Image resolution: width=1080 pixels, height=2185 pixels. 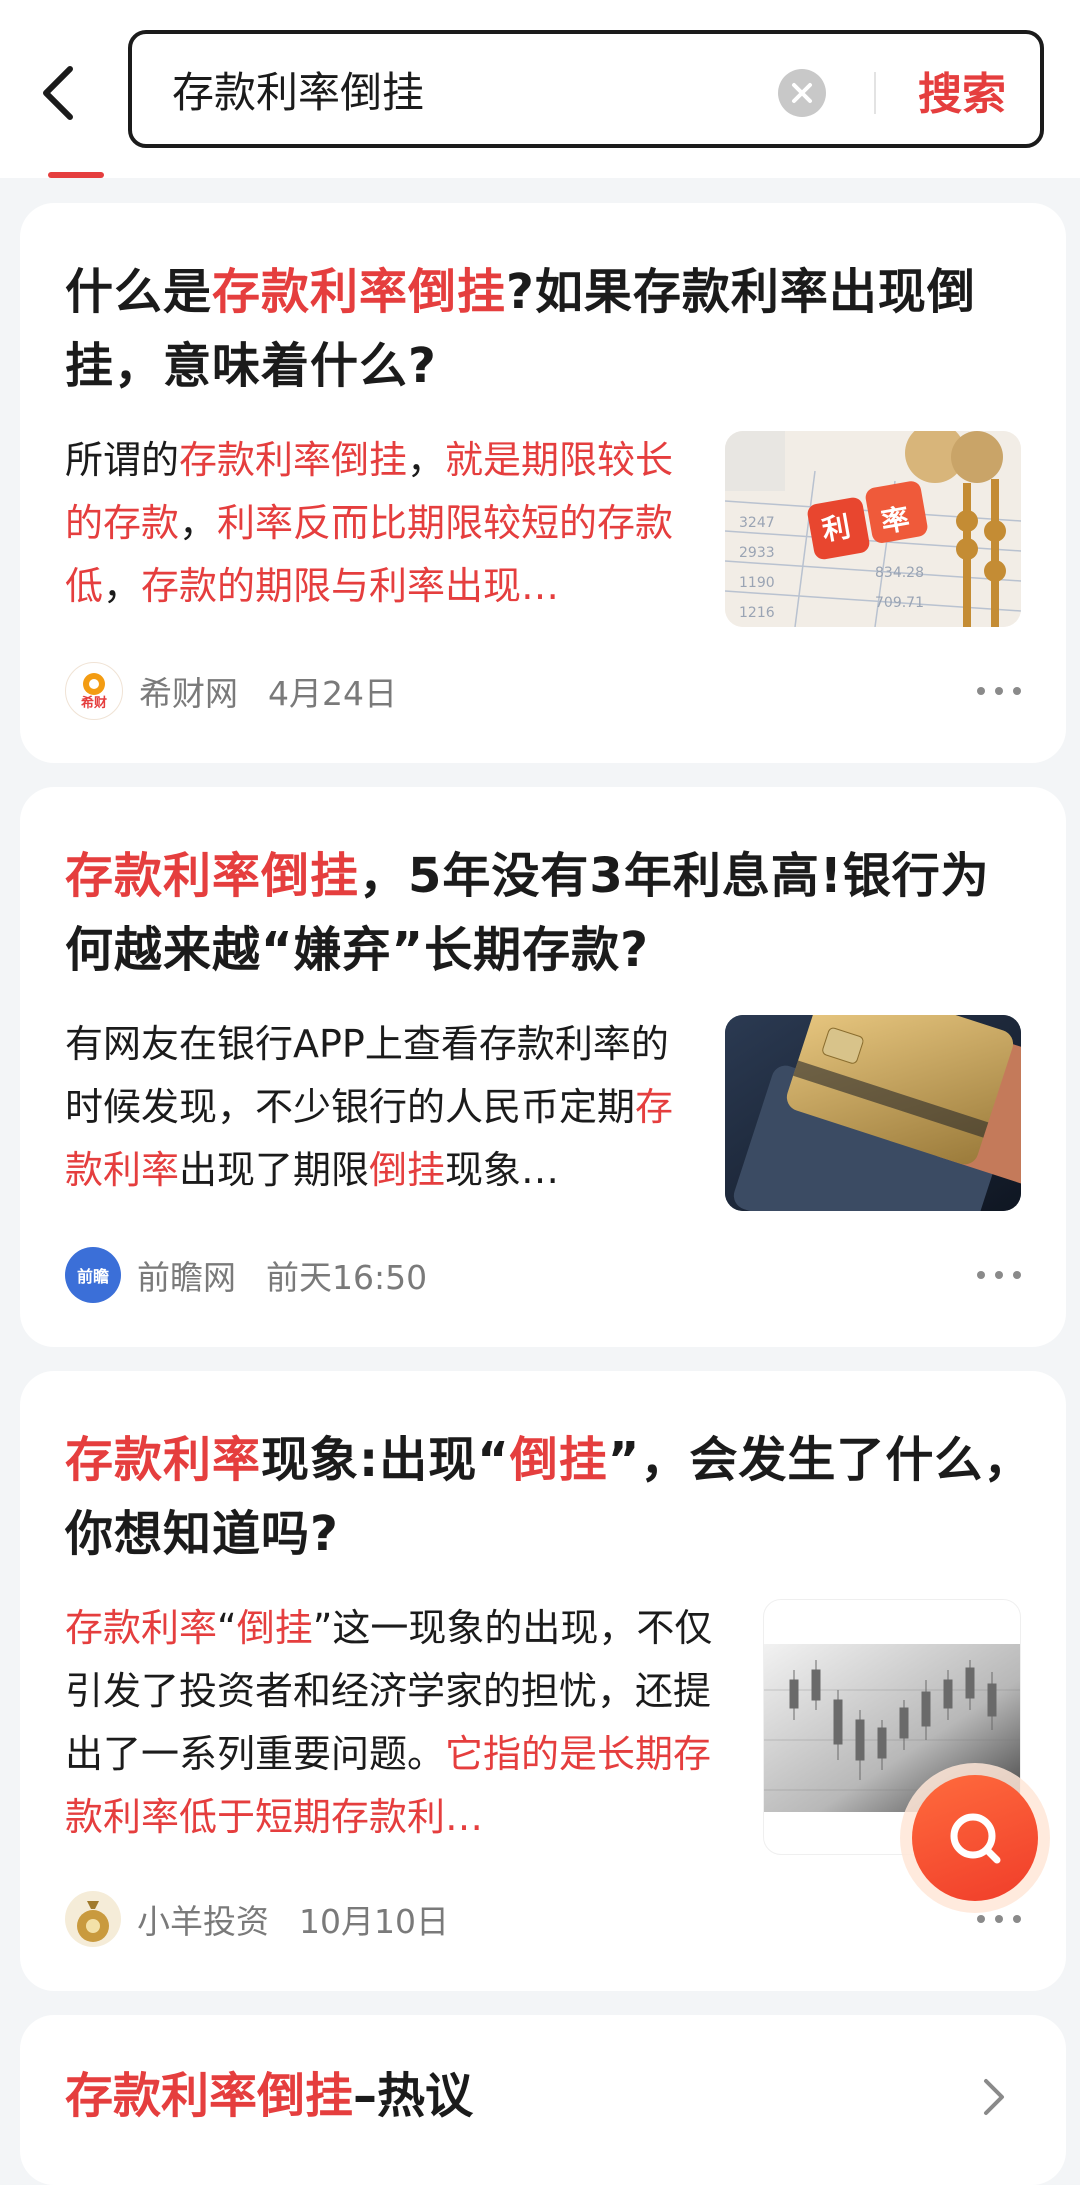 I want to click on hot-discussion-title: 存款利率倒挂–热议, so click(x=269, y=2096).